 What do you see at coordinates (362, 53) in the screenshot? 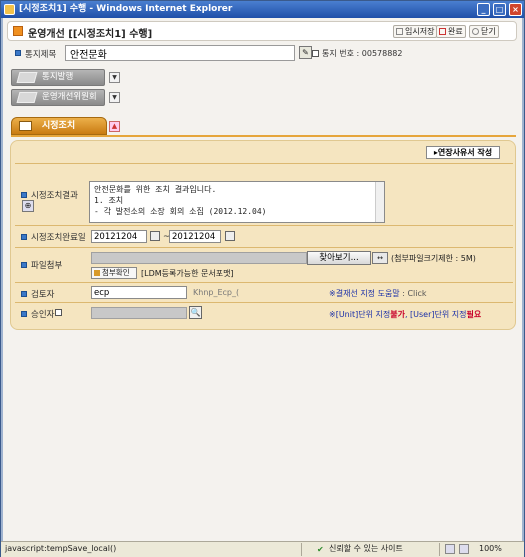
I see `doc-number: 통지 번호 : 00578882` at bounding box center [362, 53].